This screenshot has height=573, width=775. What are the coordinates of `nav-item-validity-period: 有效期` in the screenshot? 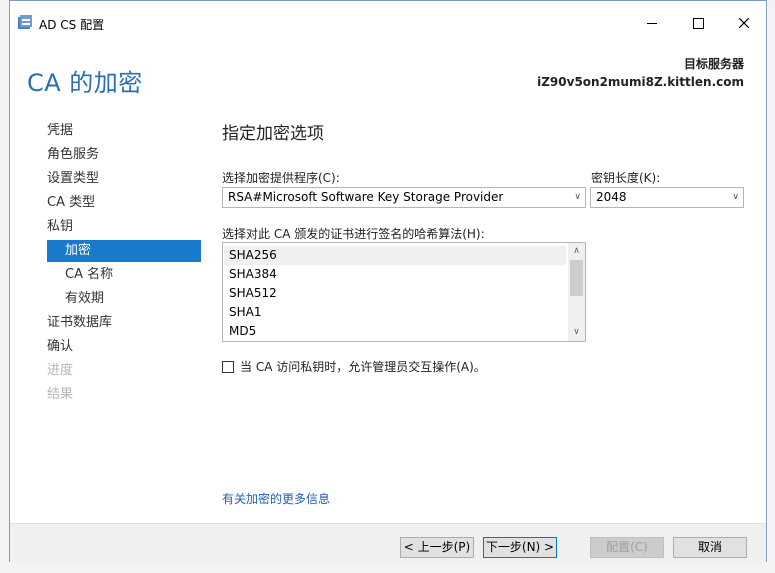 It's located at (84, 299).